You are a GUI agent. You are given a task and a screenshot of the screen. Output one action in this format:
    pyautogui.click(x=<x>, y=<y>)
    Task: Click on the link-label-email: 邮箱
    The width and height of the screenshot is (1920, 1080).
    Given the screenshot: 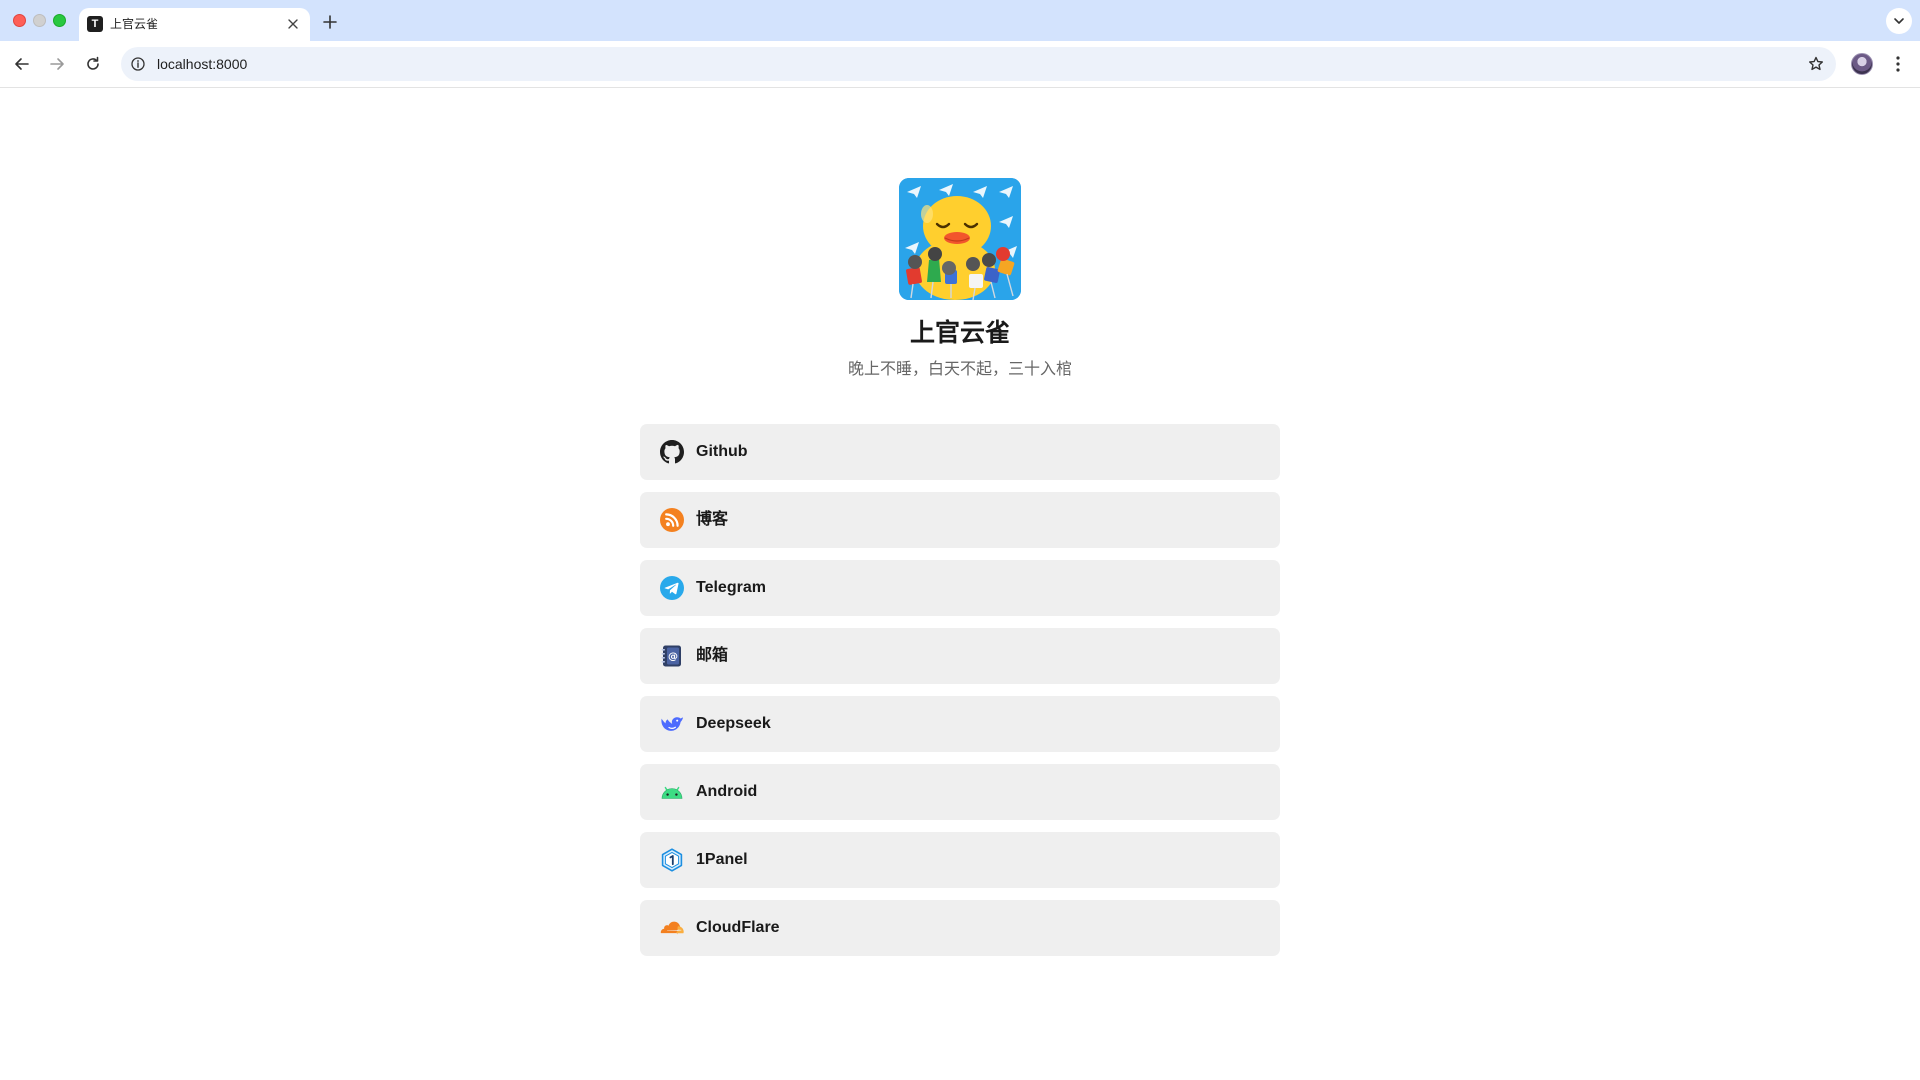 What is the action you would take?
    pyautogui.click(x=712, y=655)
    